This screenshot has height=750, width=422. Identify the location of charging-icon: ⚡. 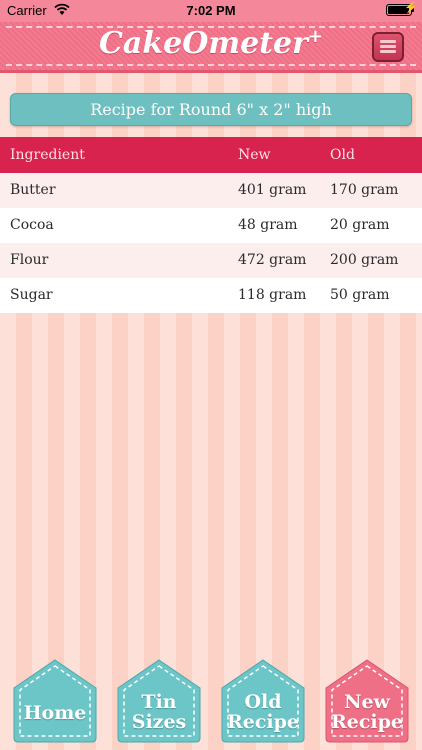
(411, 8).